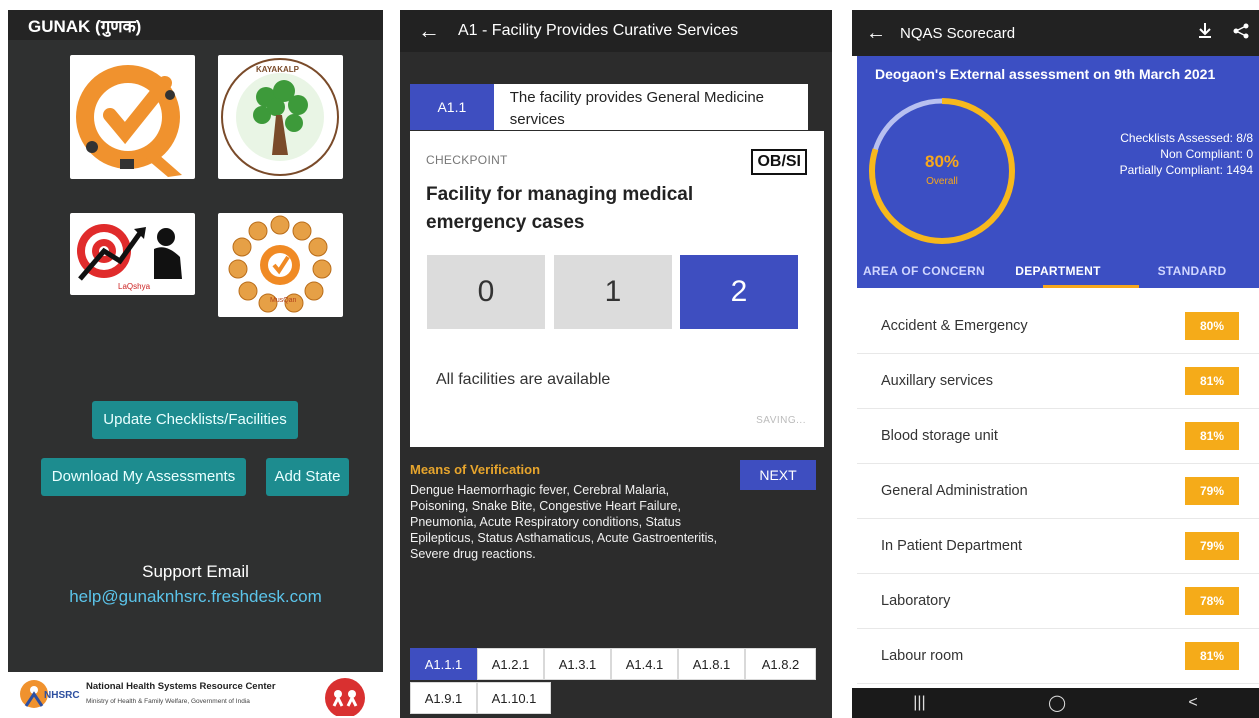  I want to click on department-name: Auxillary services, so click(937, 381).